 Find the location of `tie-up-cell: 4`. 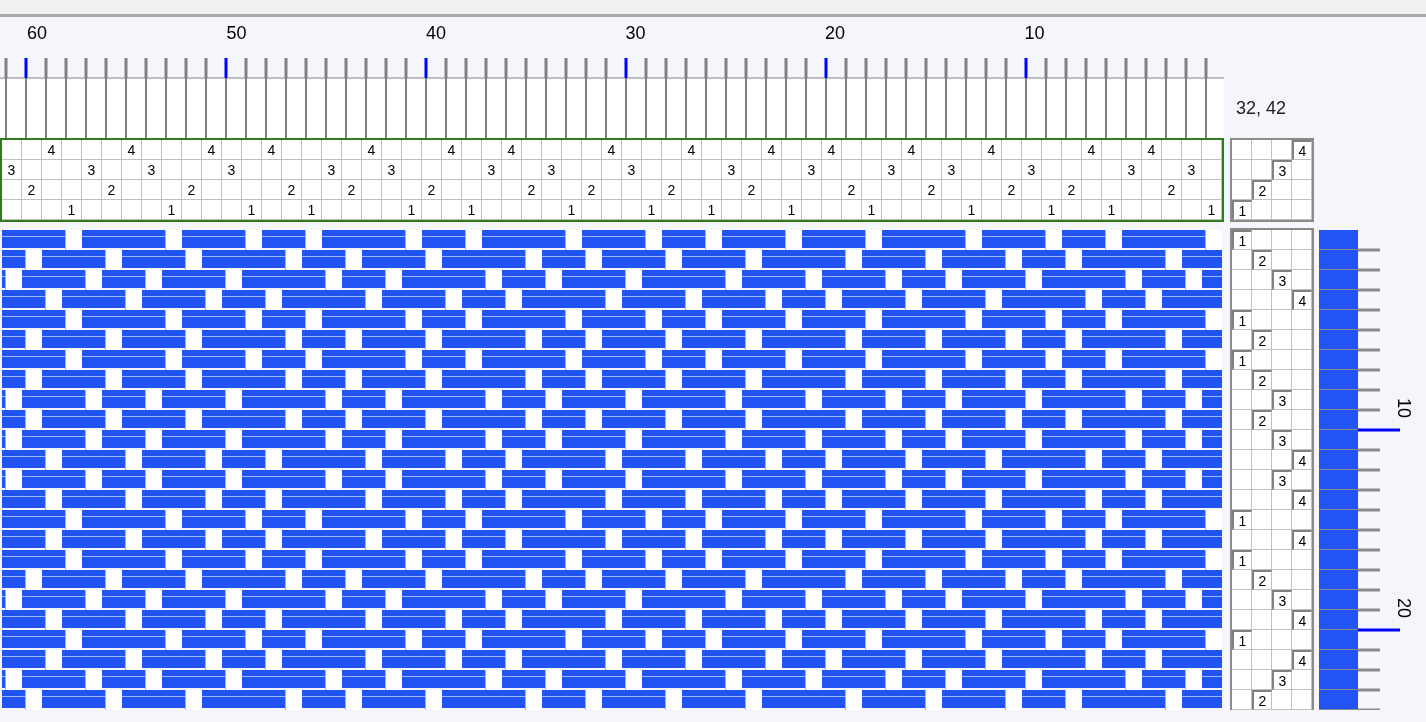

tie-up-cell: 4 is located at coordinates (1302, 150).